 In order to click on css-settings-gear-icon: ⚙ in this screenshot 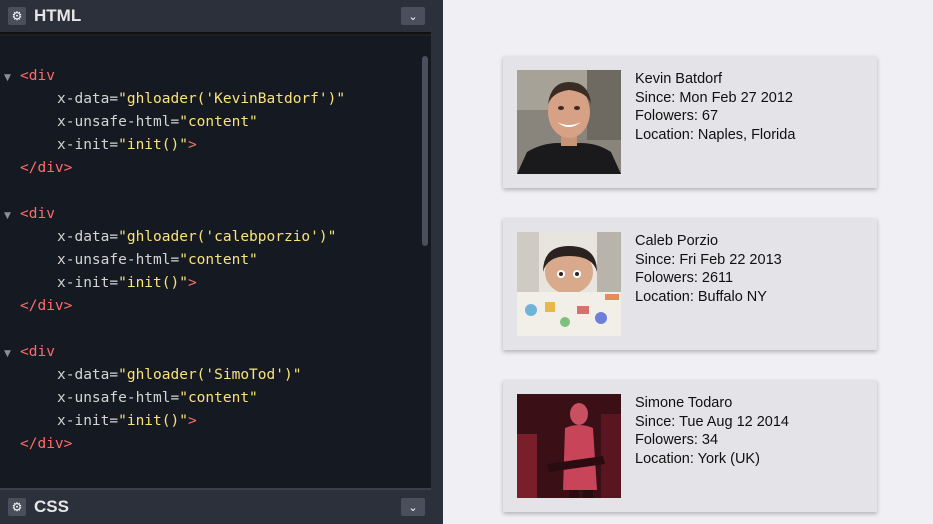, I will do `click(17, 507)`.